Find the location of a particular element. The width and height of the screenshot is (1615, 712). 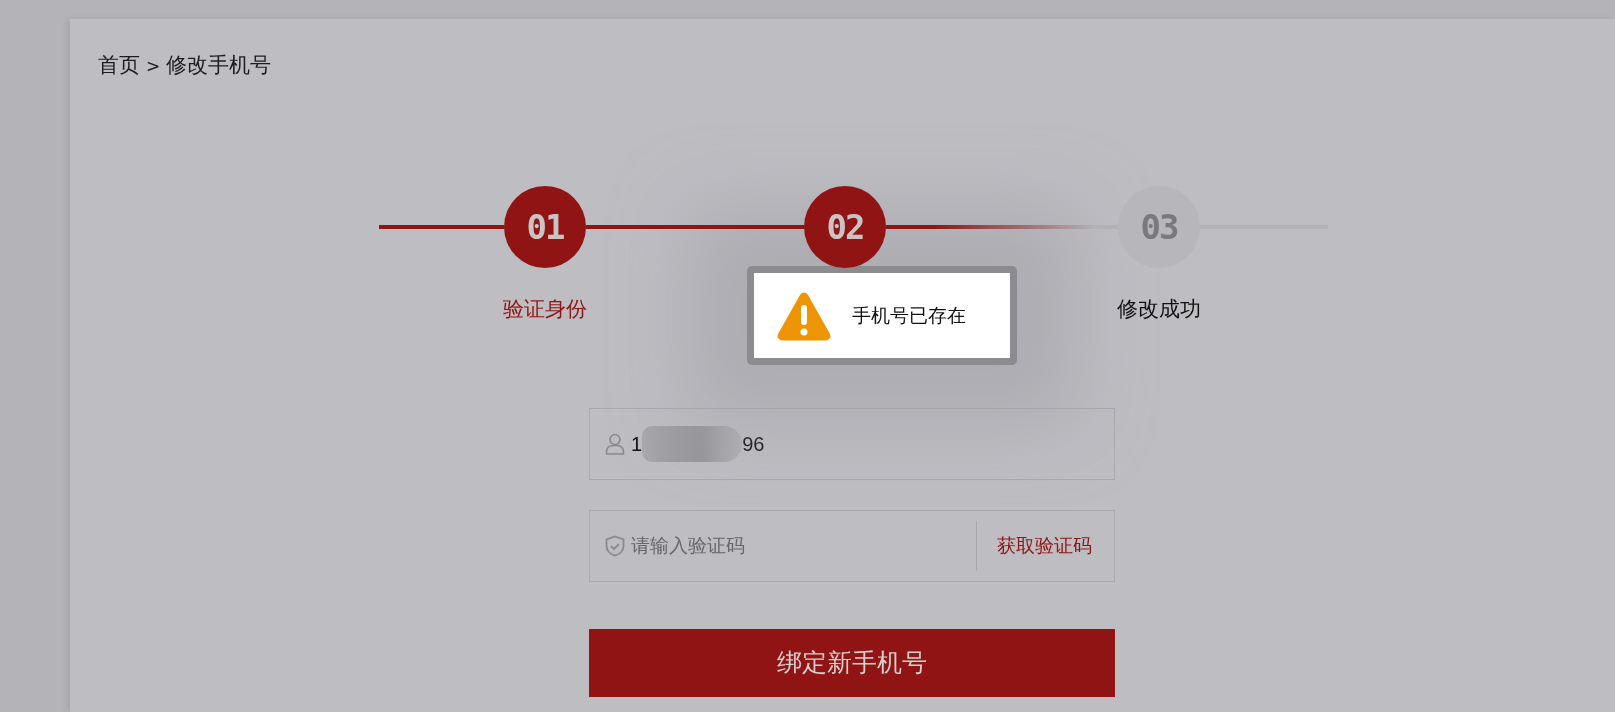

breadcrumb-current: 修改手机号 is located at coordinates (219, 65).